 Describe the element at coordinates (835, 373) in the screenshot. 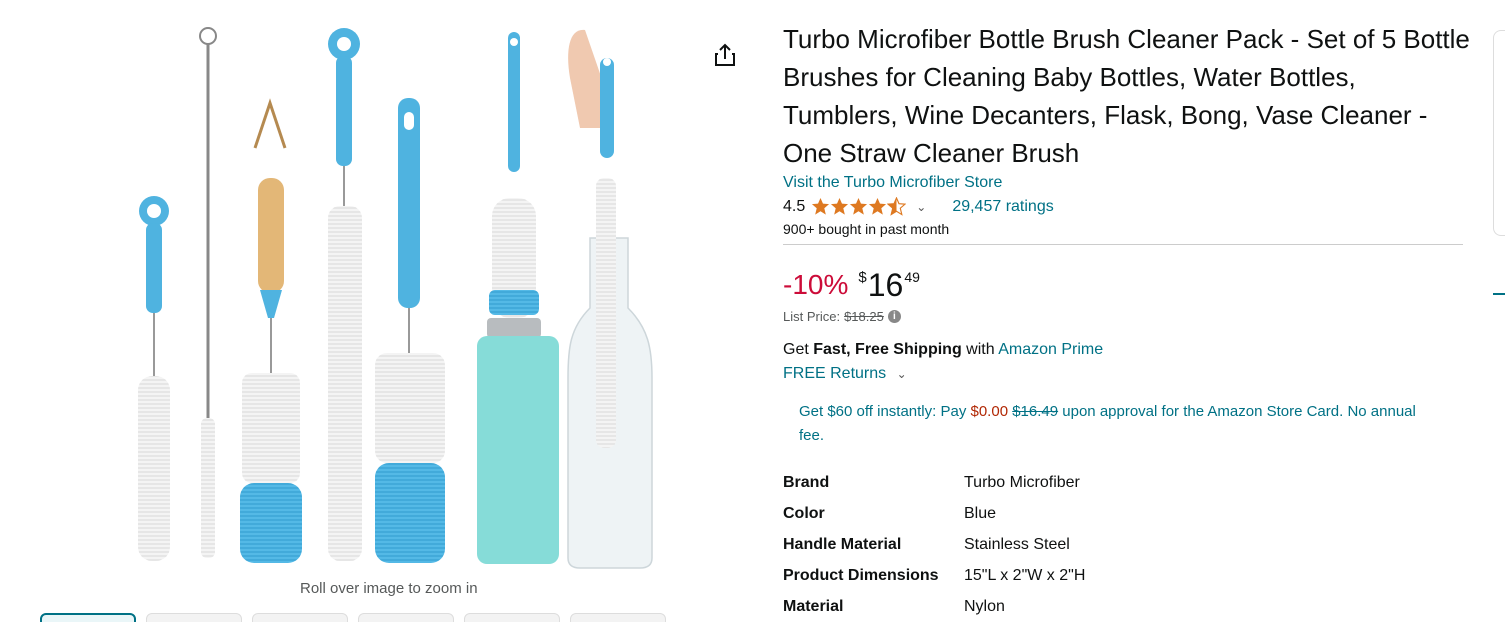

I see `free-returns-label: FREE Returns` at that location.